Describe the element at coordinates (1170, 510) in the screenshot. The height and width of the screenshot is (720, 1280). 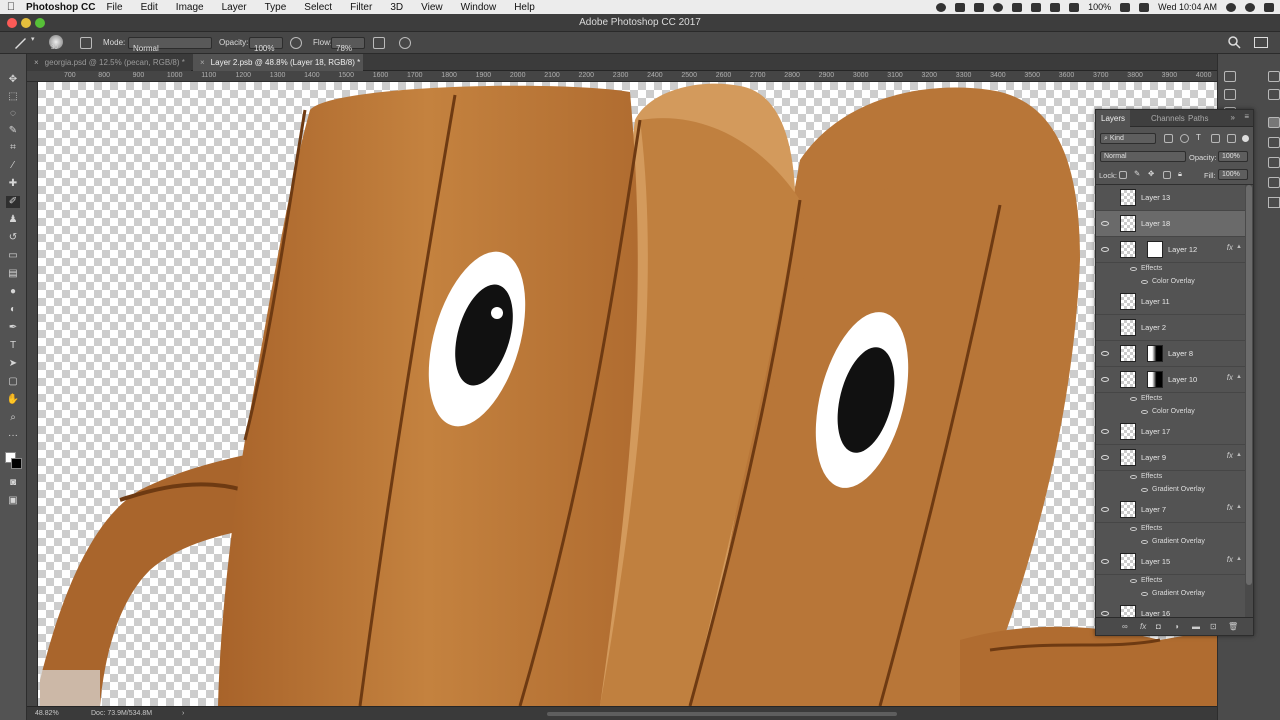
I see `layer-row: Layer 7 fx ▲` at that location.